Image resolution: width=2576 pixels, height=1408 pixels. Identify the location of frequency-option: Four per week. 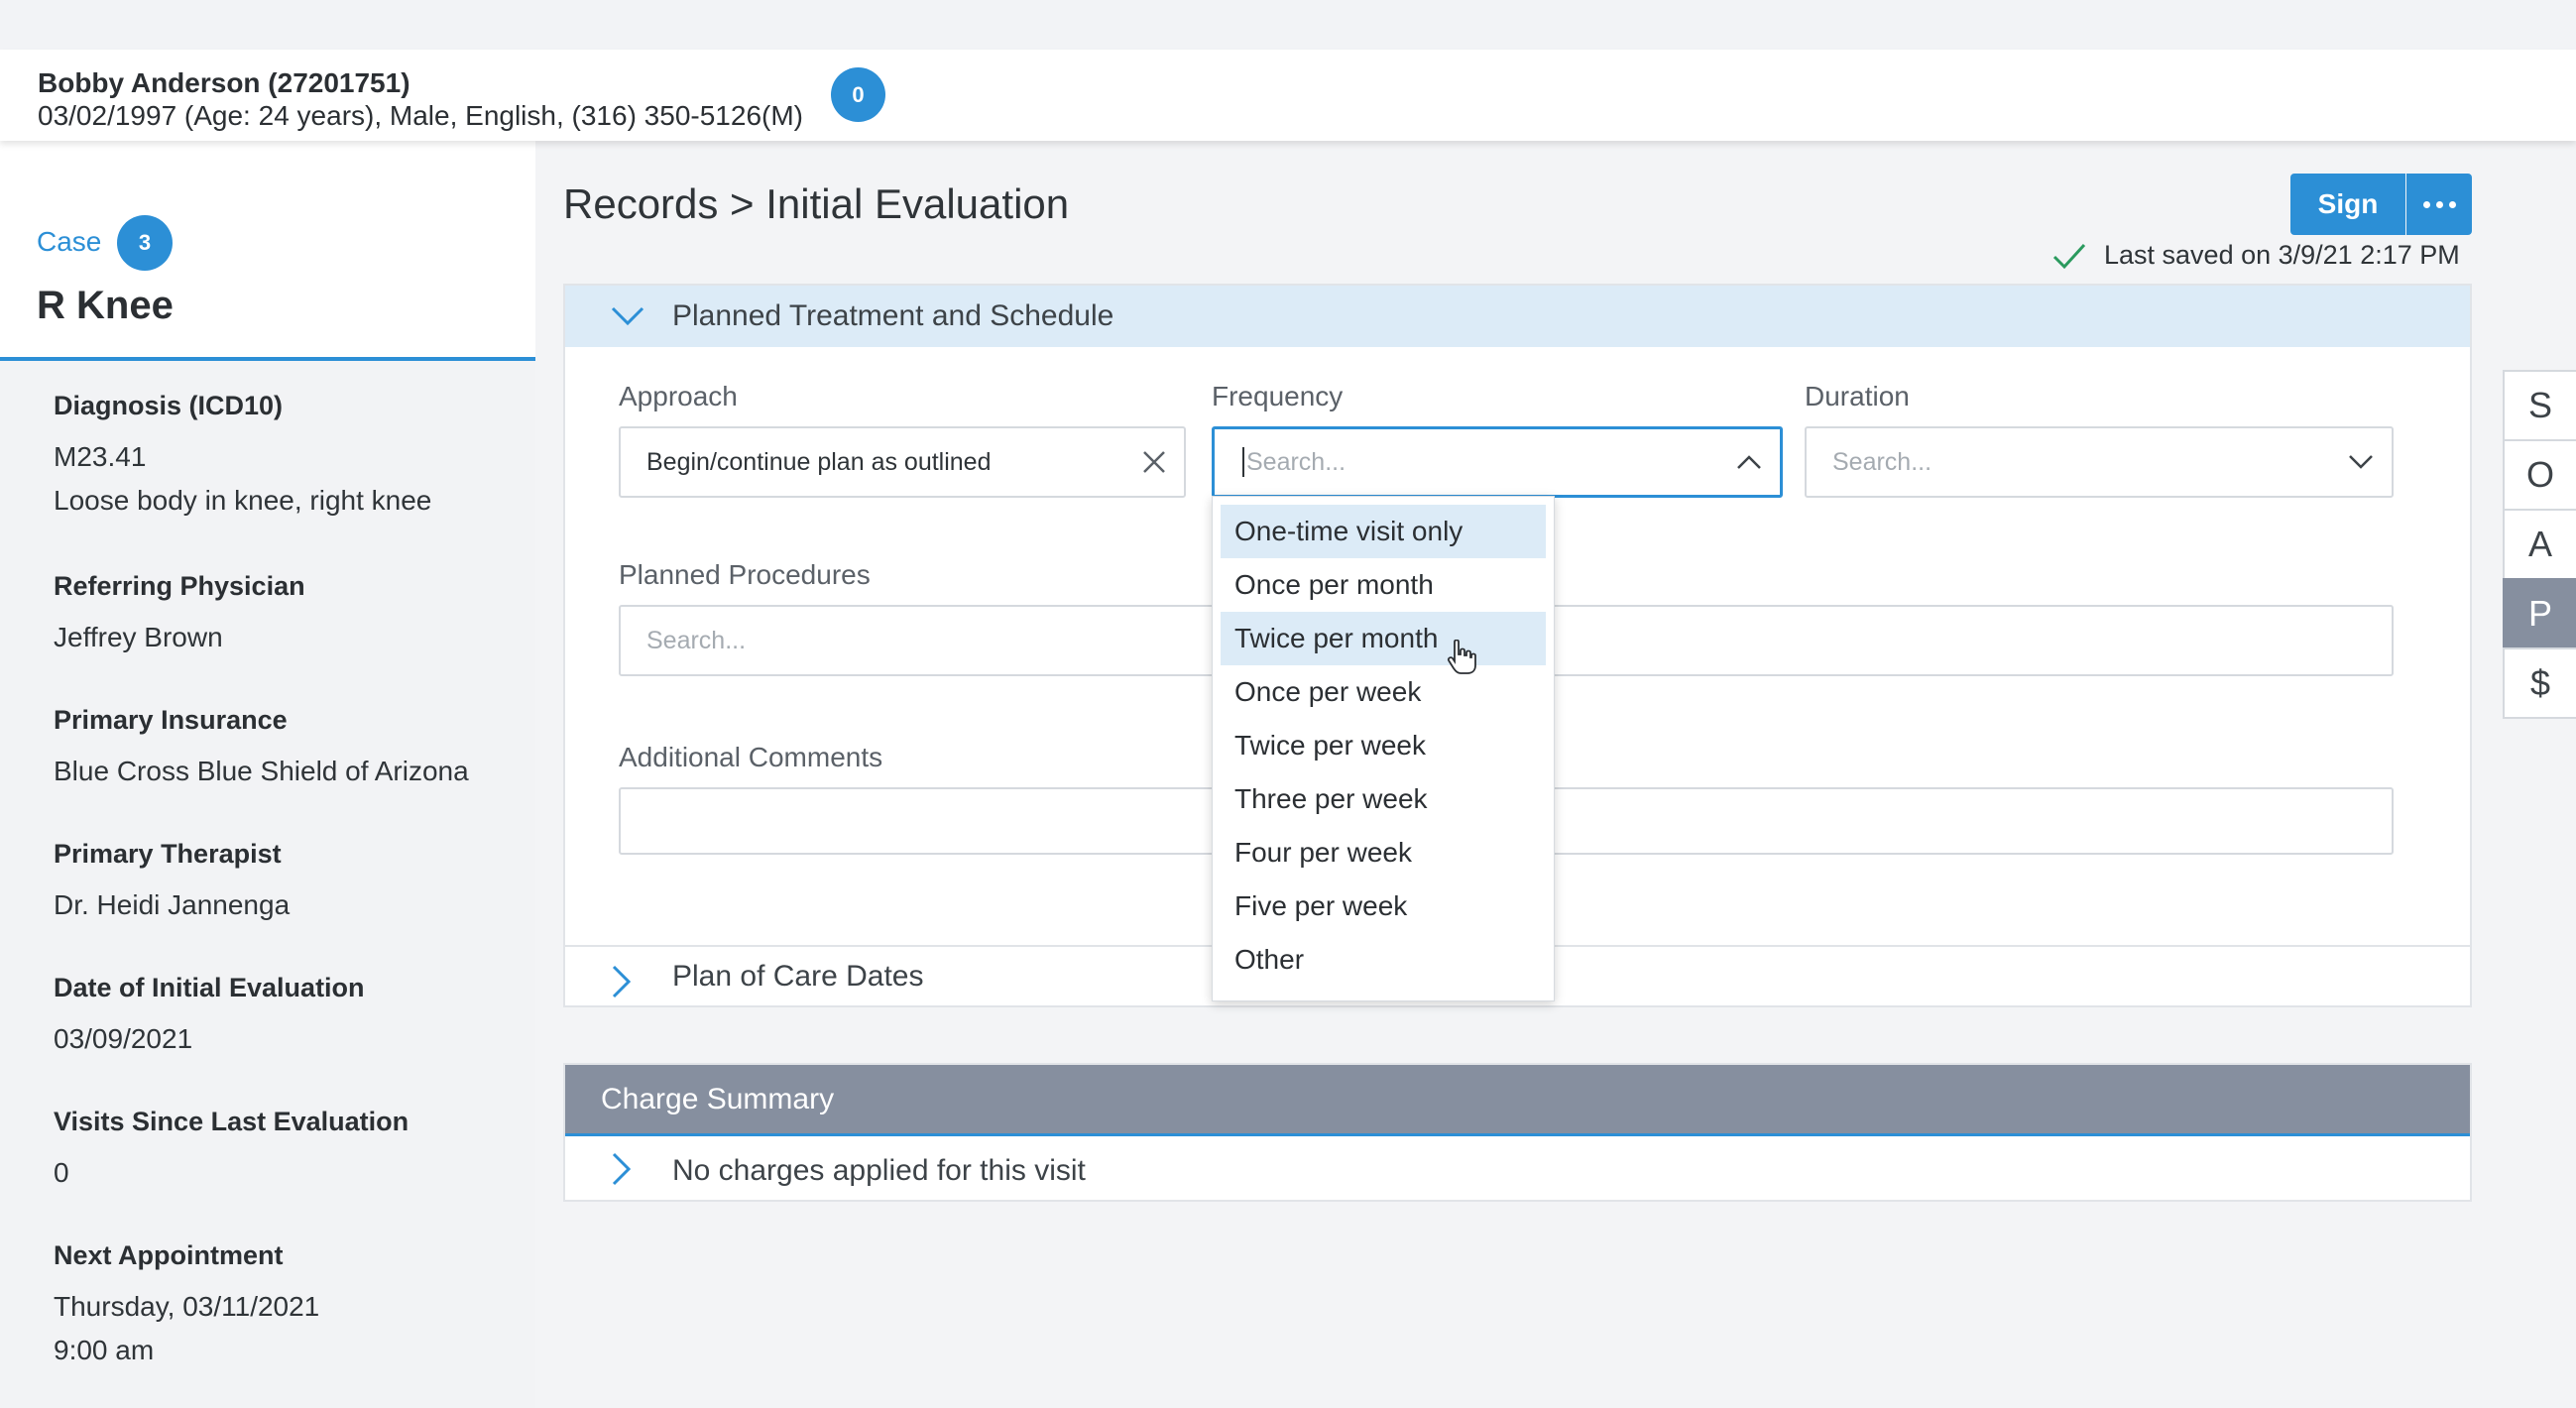
(1383, 853).